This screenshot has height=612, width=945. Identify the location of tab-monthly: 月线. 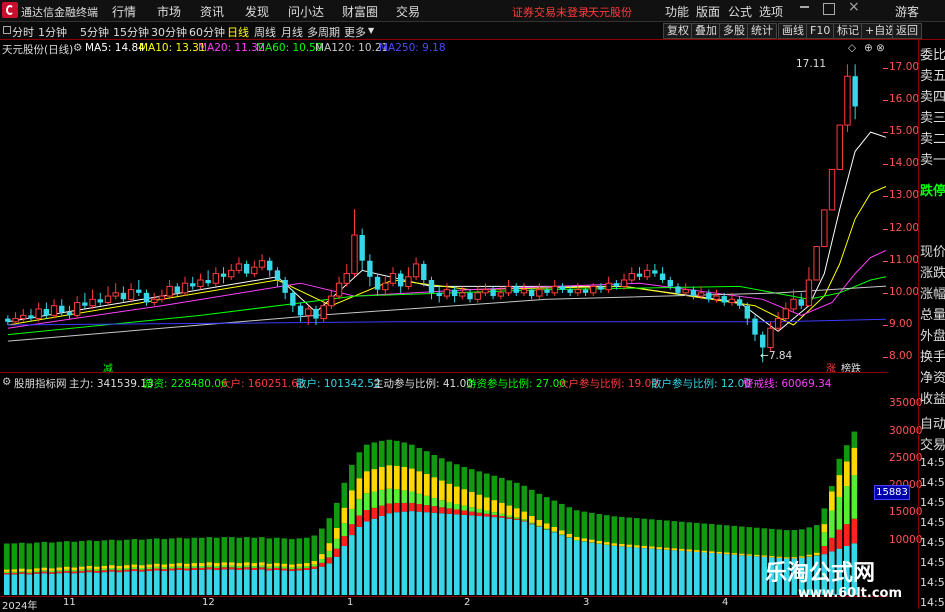
(292, 32).